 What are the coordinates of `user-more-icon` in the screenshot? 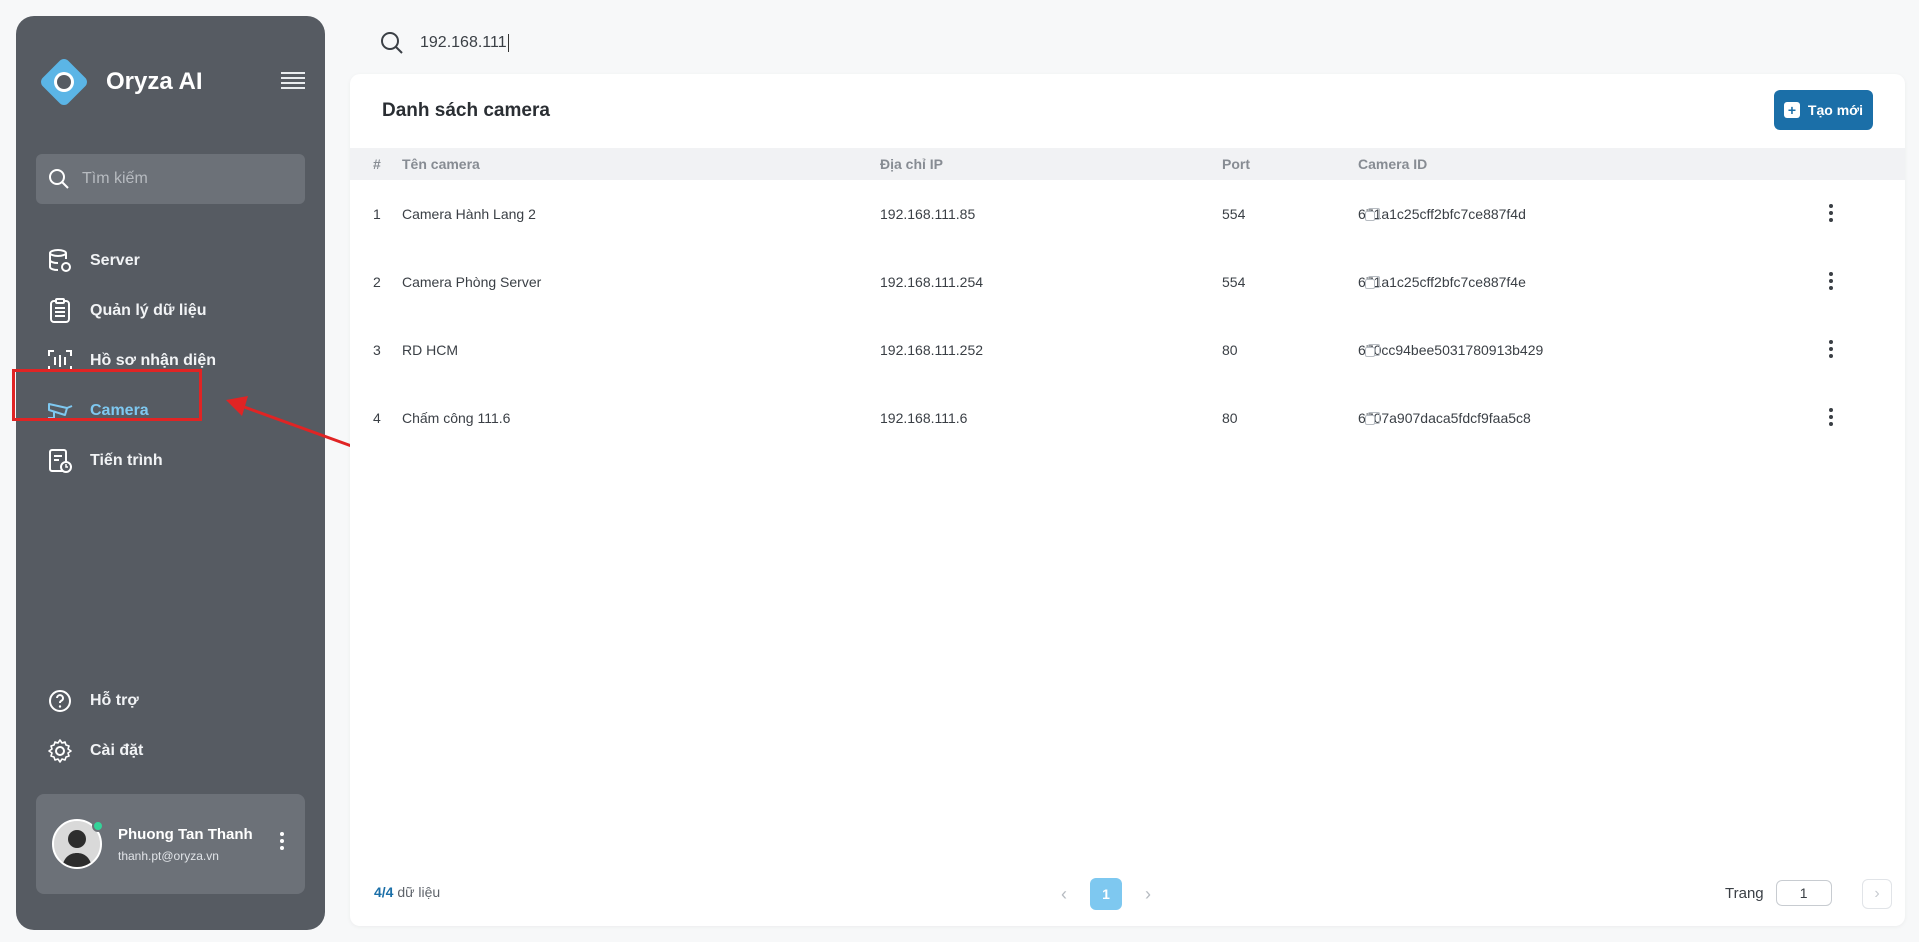 It's located at (282, 843).